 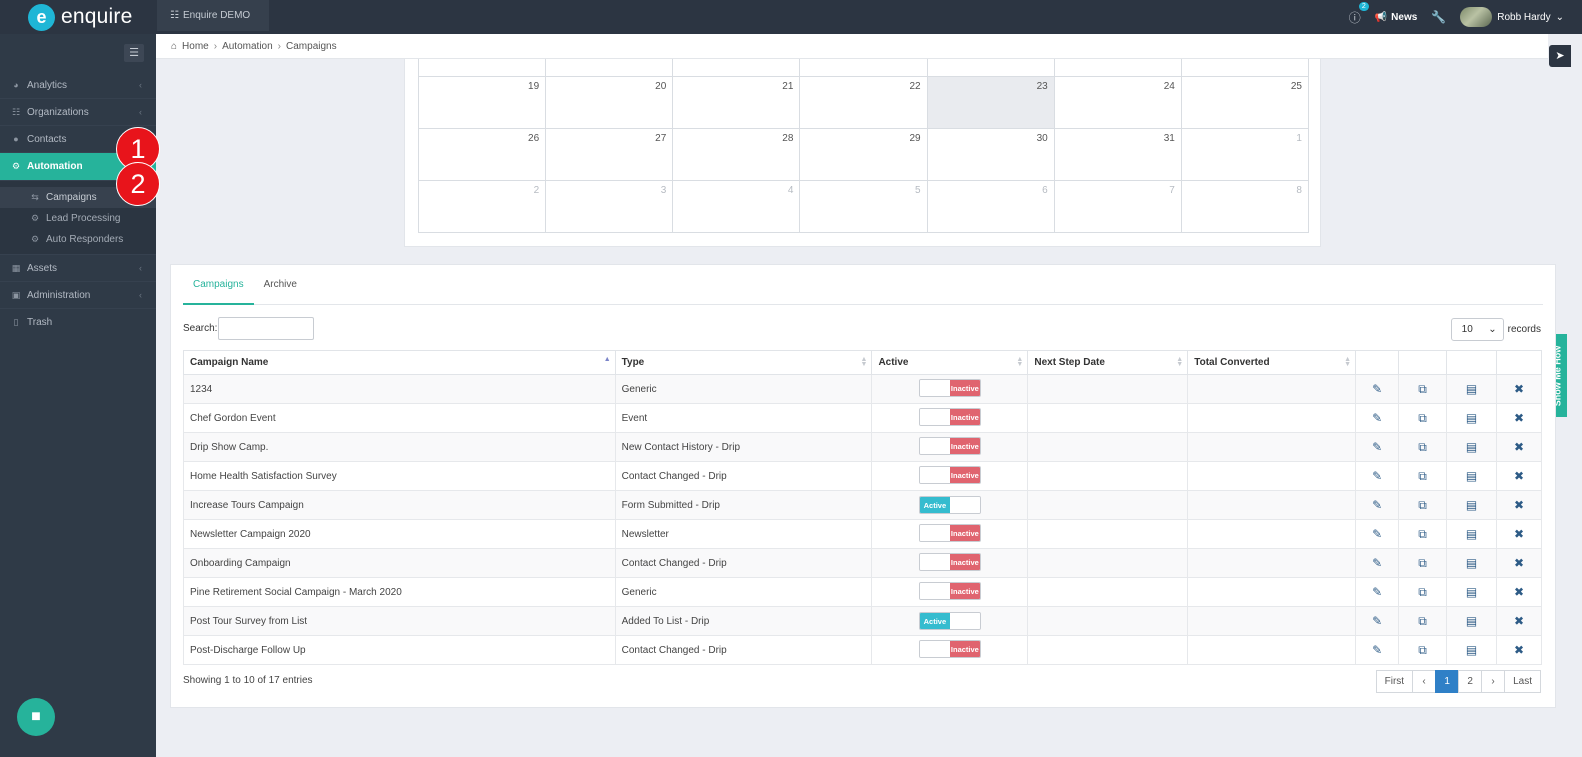 I want to click on calendar-day: 30, so click(x=991, y=154).